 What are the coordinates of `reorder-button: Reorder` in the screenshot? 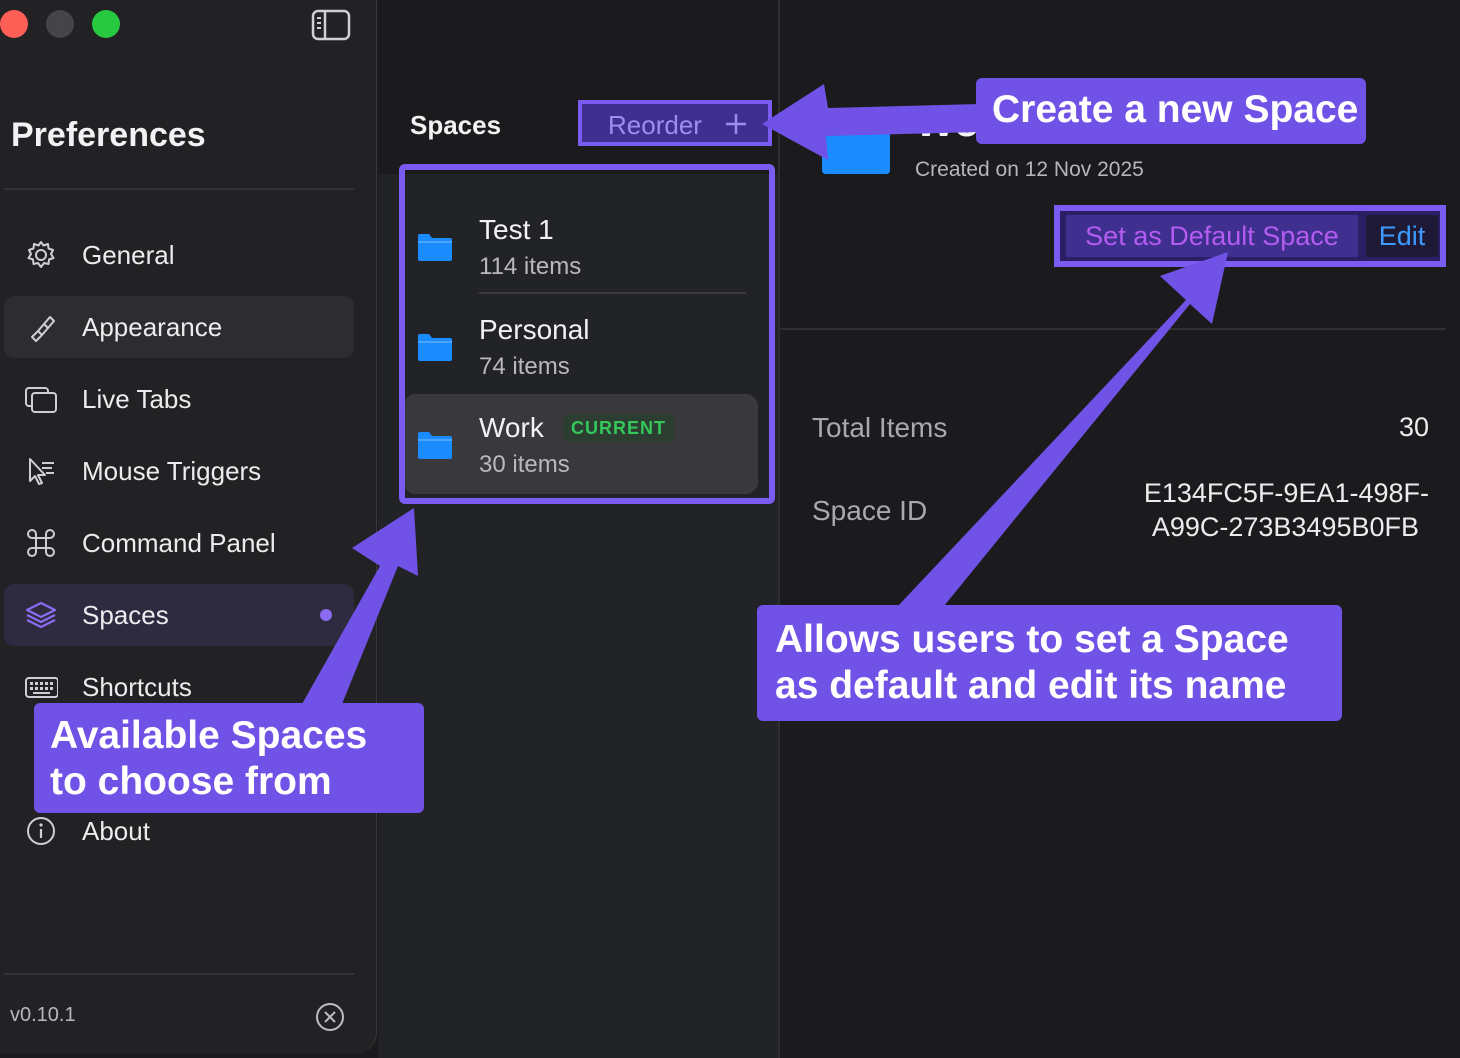 It's located at (655, 125).